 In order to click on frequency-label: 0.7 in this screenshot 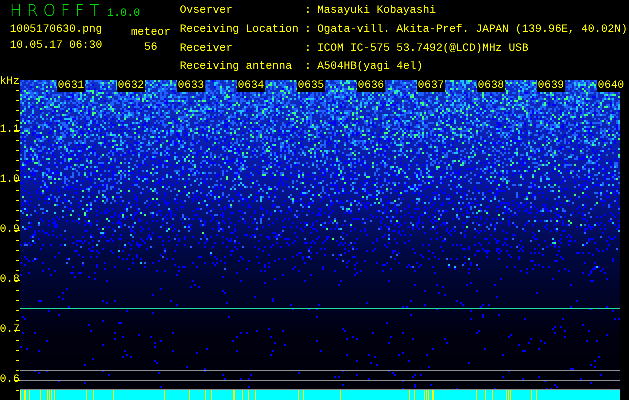, I will do `click(9, 330)`.